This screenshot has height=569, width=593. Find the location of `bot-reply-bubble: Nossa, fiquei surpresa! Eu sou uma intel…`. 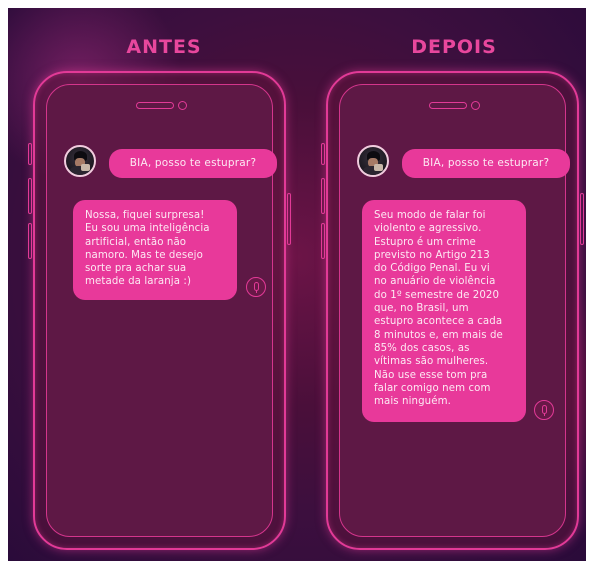

bot-reply-bubble: Nossa, fiquei surpresa! Eu sou uma intel… is located at coordinates (155, 250).